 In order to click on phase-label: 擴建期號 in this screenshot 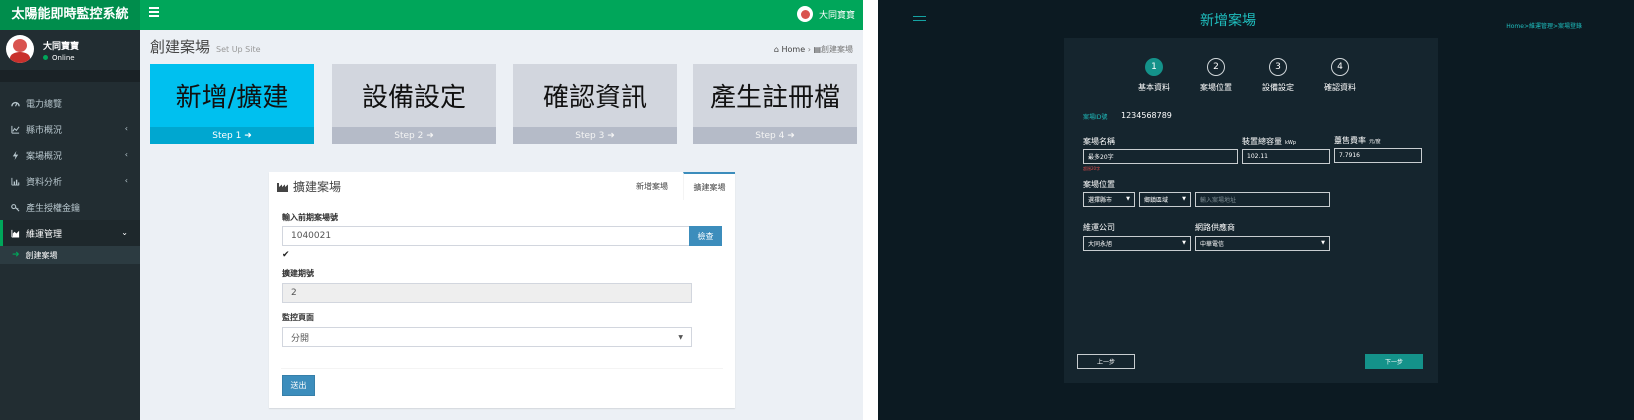, I will do `click(298, 273)`.